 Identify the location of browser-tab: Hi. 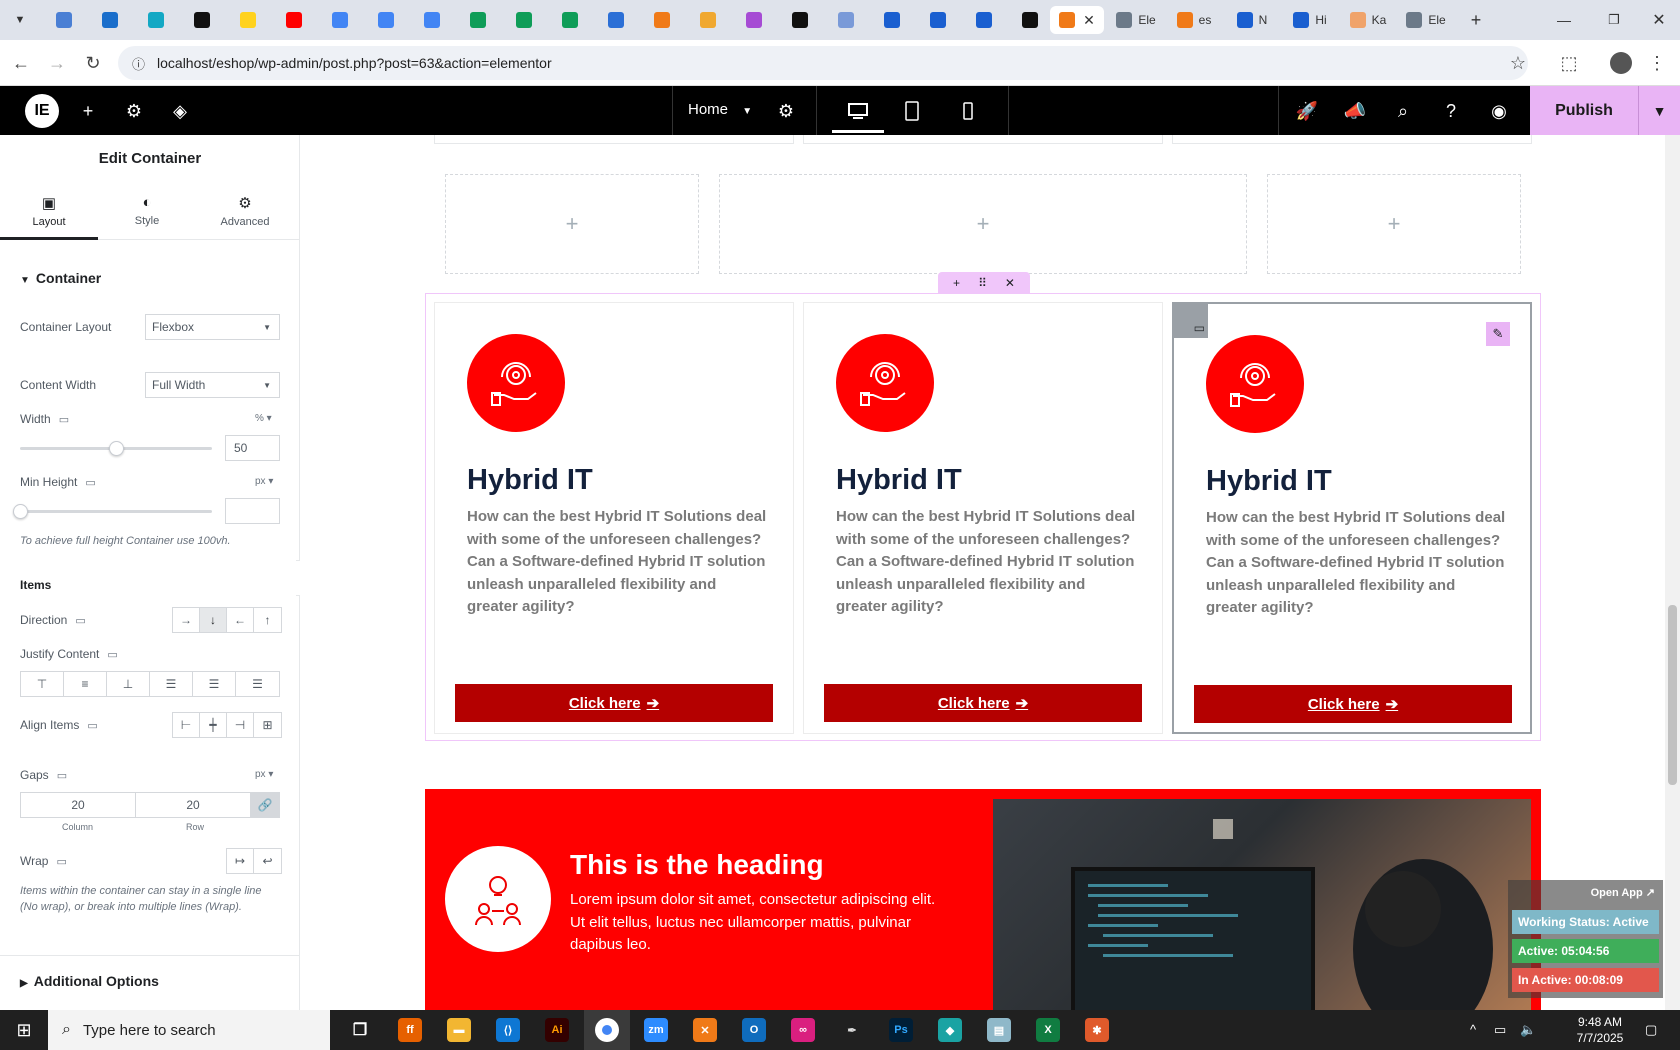
(1310, 20).